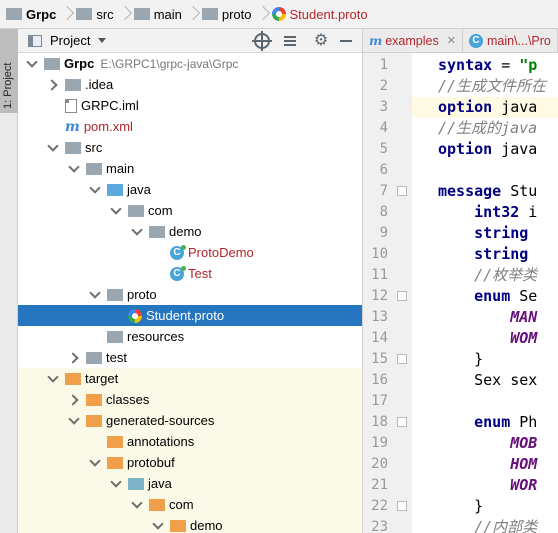 Image resolution: width=558 pixels, height=533 pixels. What do you see at coordinates (190, 336) in the screenshot?
I see `tree-row: resources` at bounding box center [190, 336].